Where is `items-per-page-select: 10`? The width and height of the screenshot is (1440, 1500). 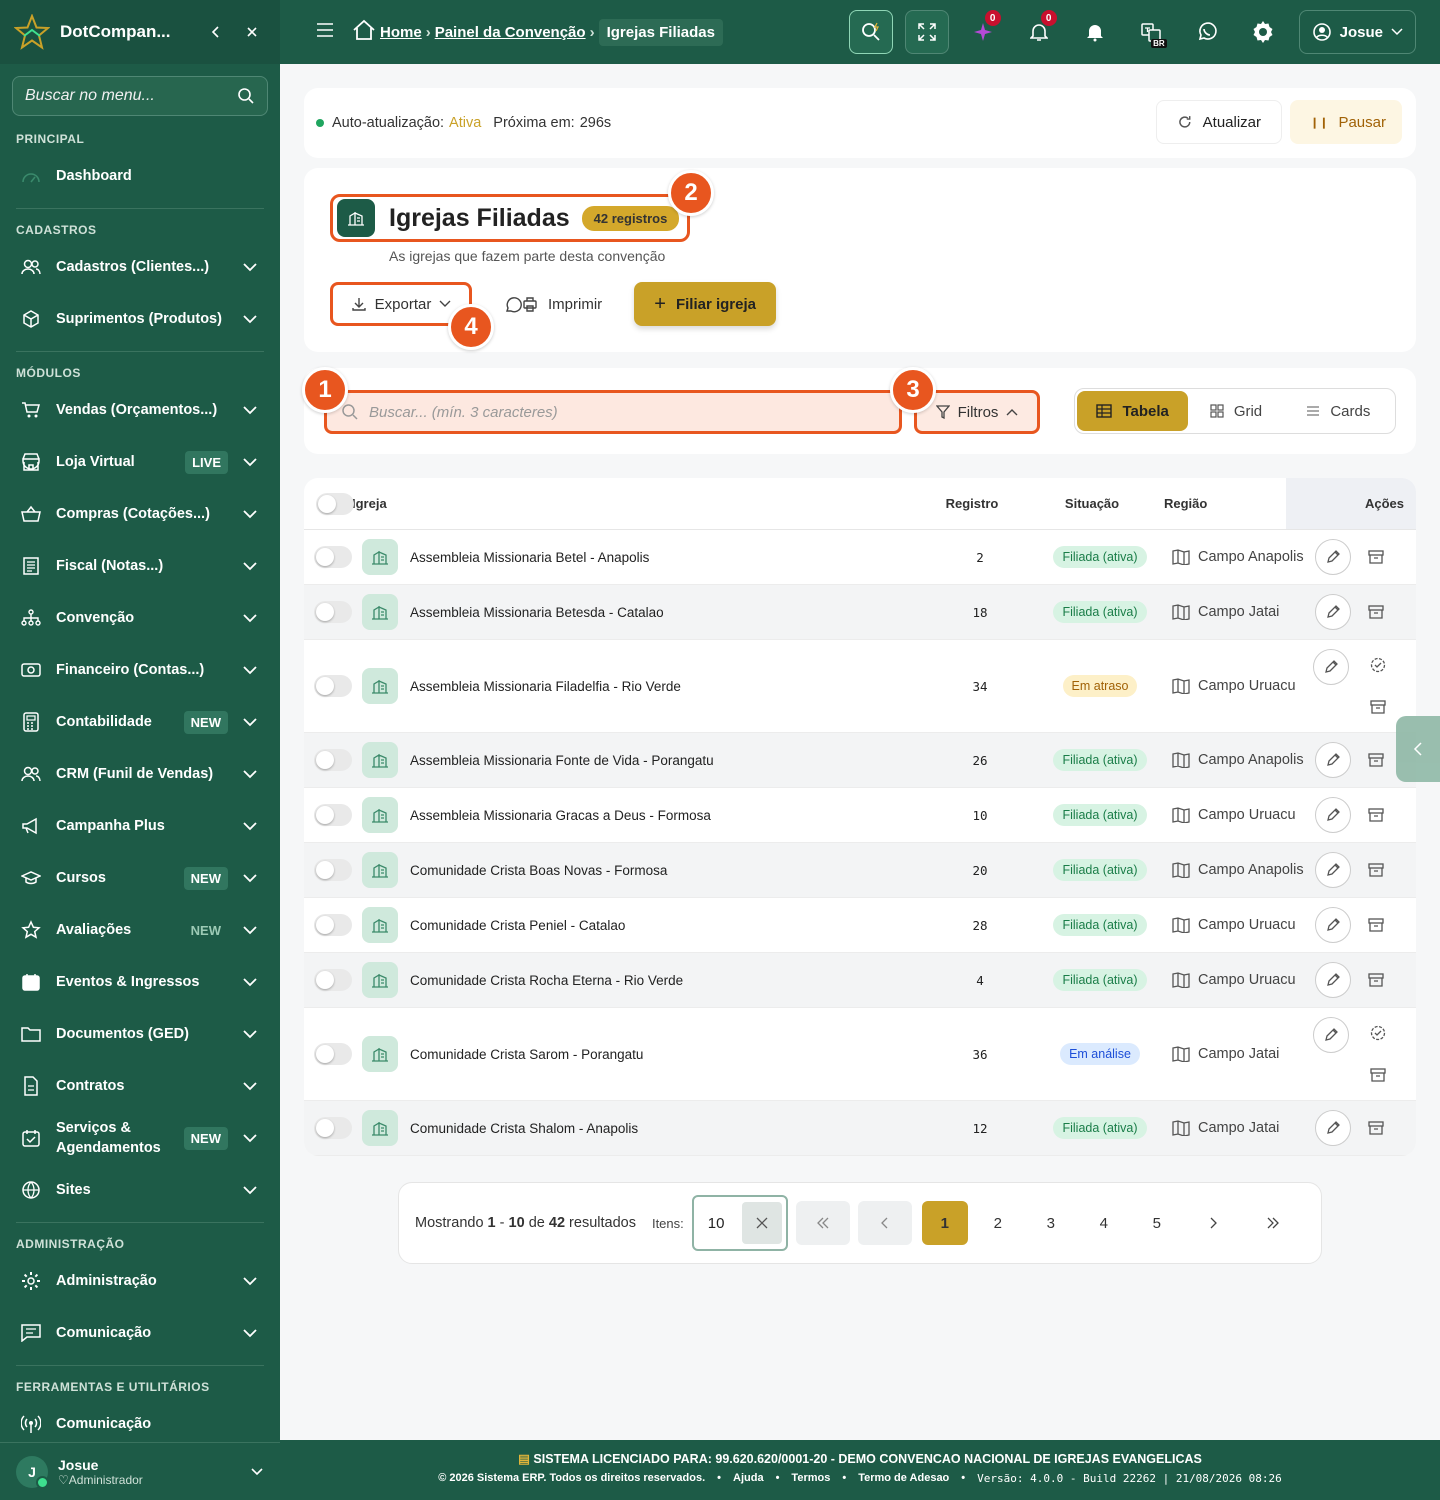 items-per-page-select: 10 is located at coordinates (739, 1223).